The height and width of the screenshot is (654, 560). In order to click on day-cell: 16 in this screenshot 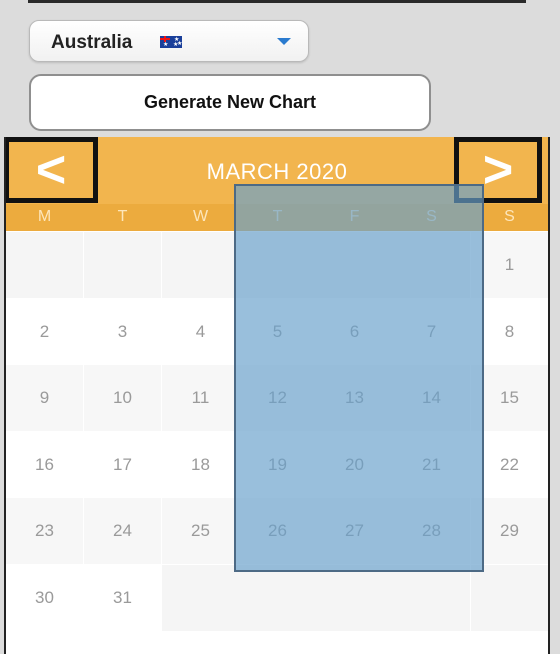, I will do `click(44, 465)`.